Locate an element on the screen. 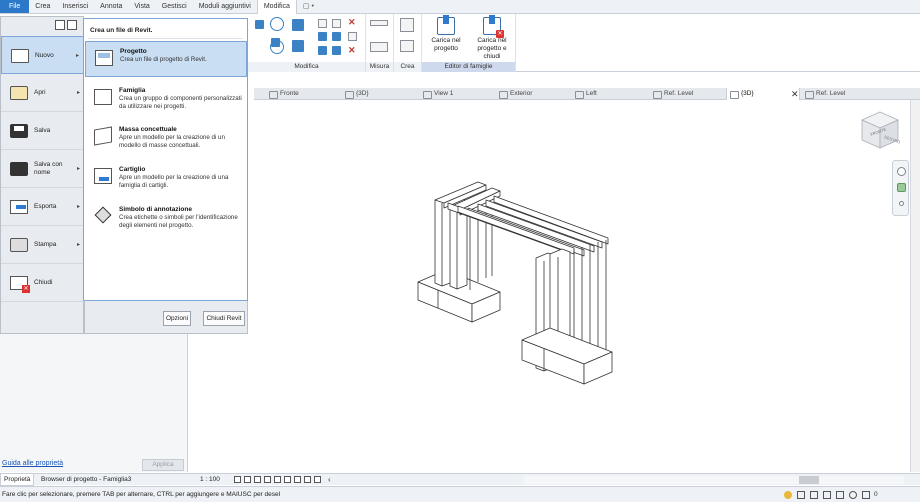  dimension-icon is located at coordinates (379, 47).